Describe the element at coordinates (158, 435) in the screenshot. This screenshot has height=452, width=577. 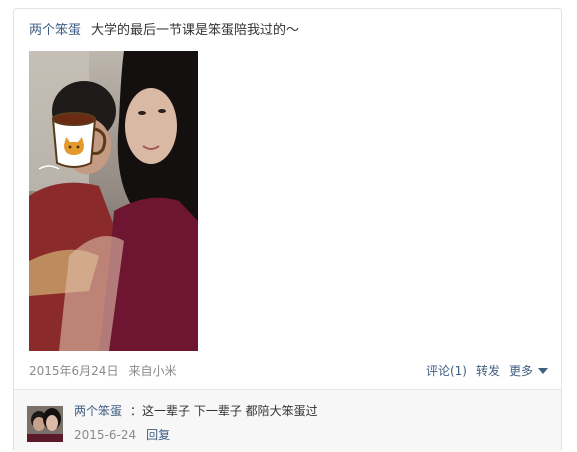
I see `reply-button: 回复` at that location.